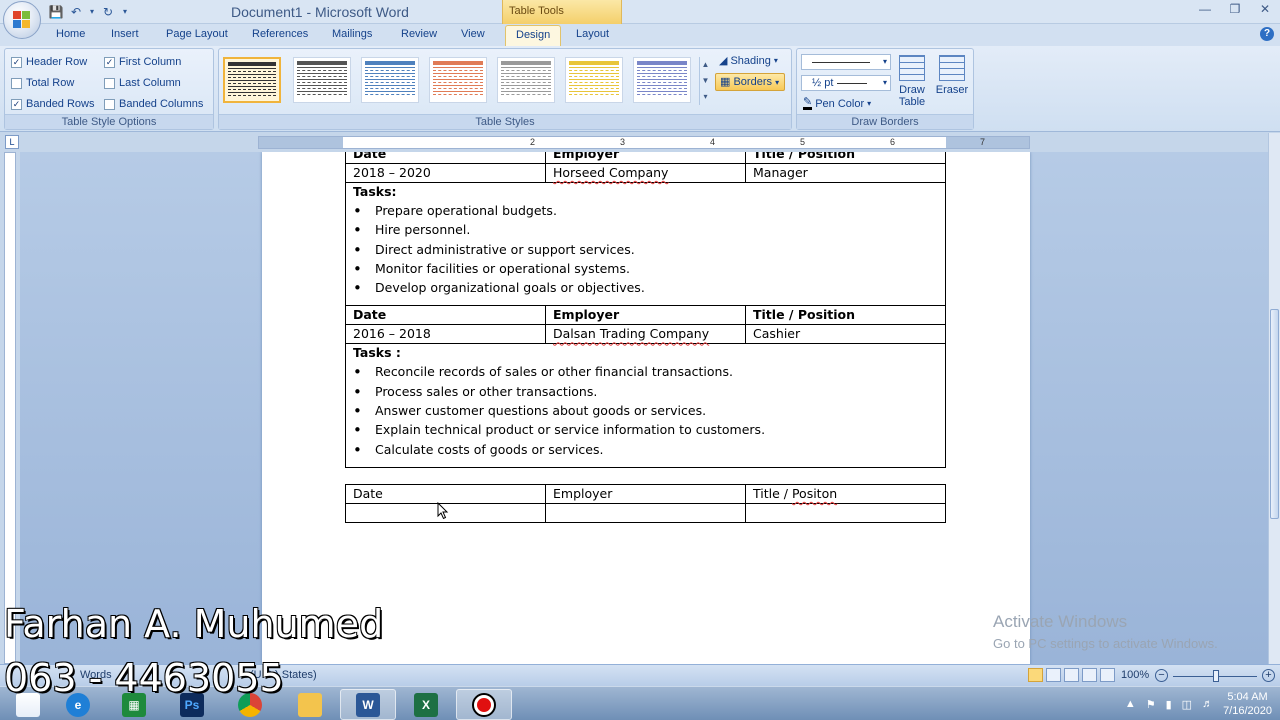  I want to click on clock: 5:04 AM 7/16/2020, so click(1247, 704).